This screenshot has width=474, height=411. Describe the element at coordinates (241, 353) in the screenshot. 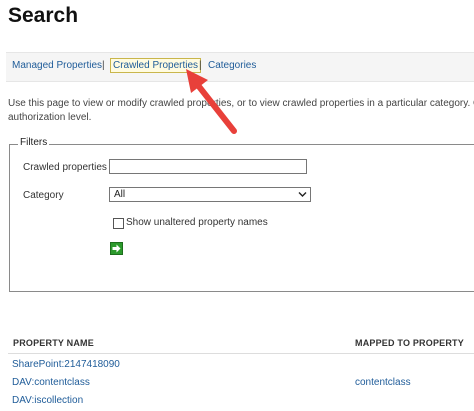

I see `table-divider` at that location.